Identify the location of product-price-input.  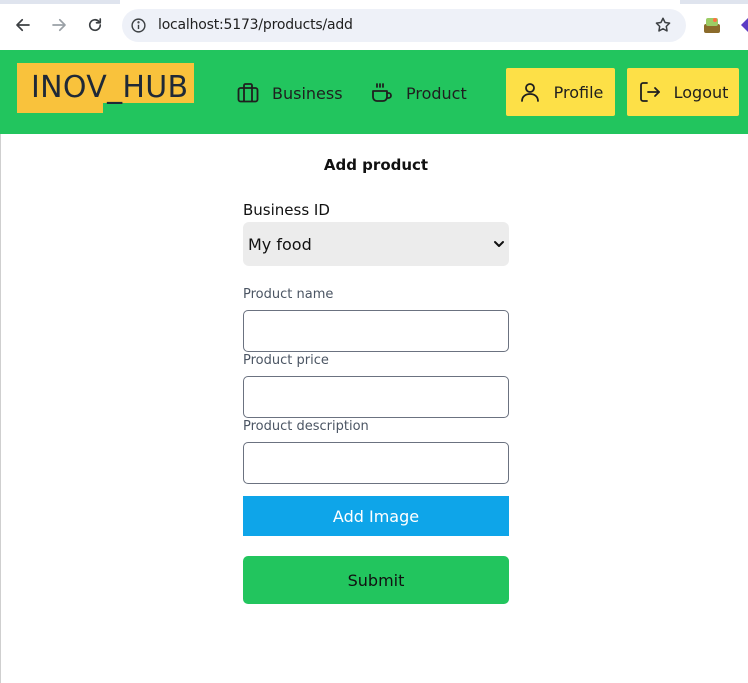
(376, 397).